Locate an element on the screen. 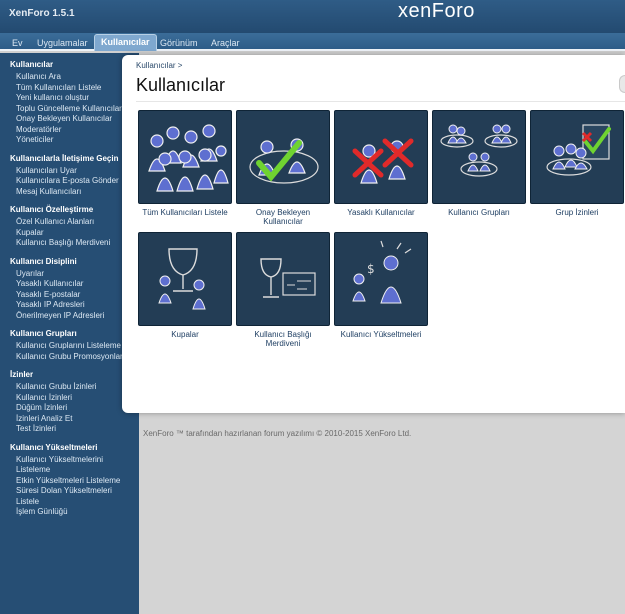 The width and height of the screenshot is (625, 614). sidebar-item-email-users: Kullanıcılara E-posta Gönder is located at coordinates (71, 181).